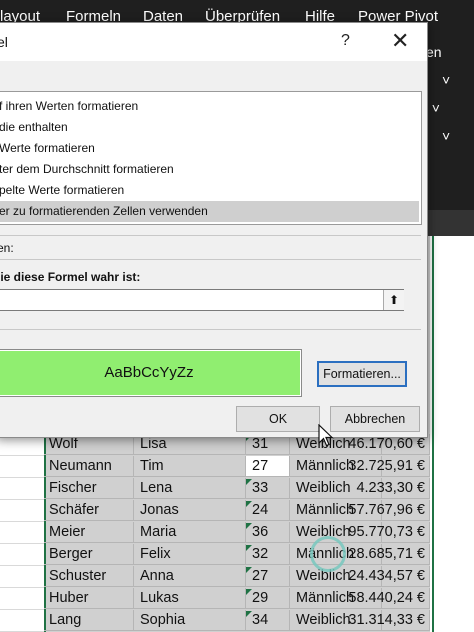 This screenshot has width=474, height=632. Describe the element at coordinates (190, 554) in the screenshot. I see `cell-vorname: Felix` at that location.